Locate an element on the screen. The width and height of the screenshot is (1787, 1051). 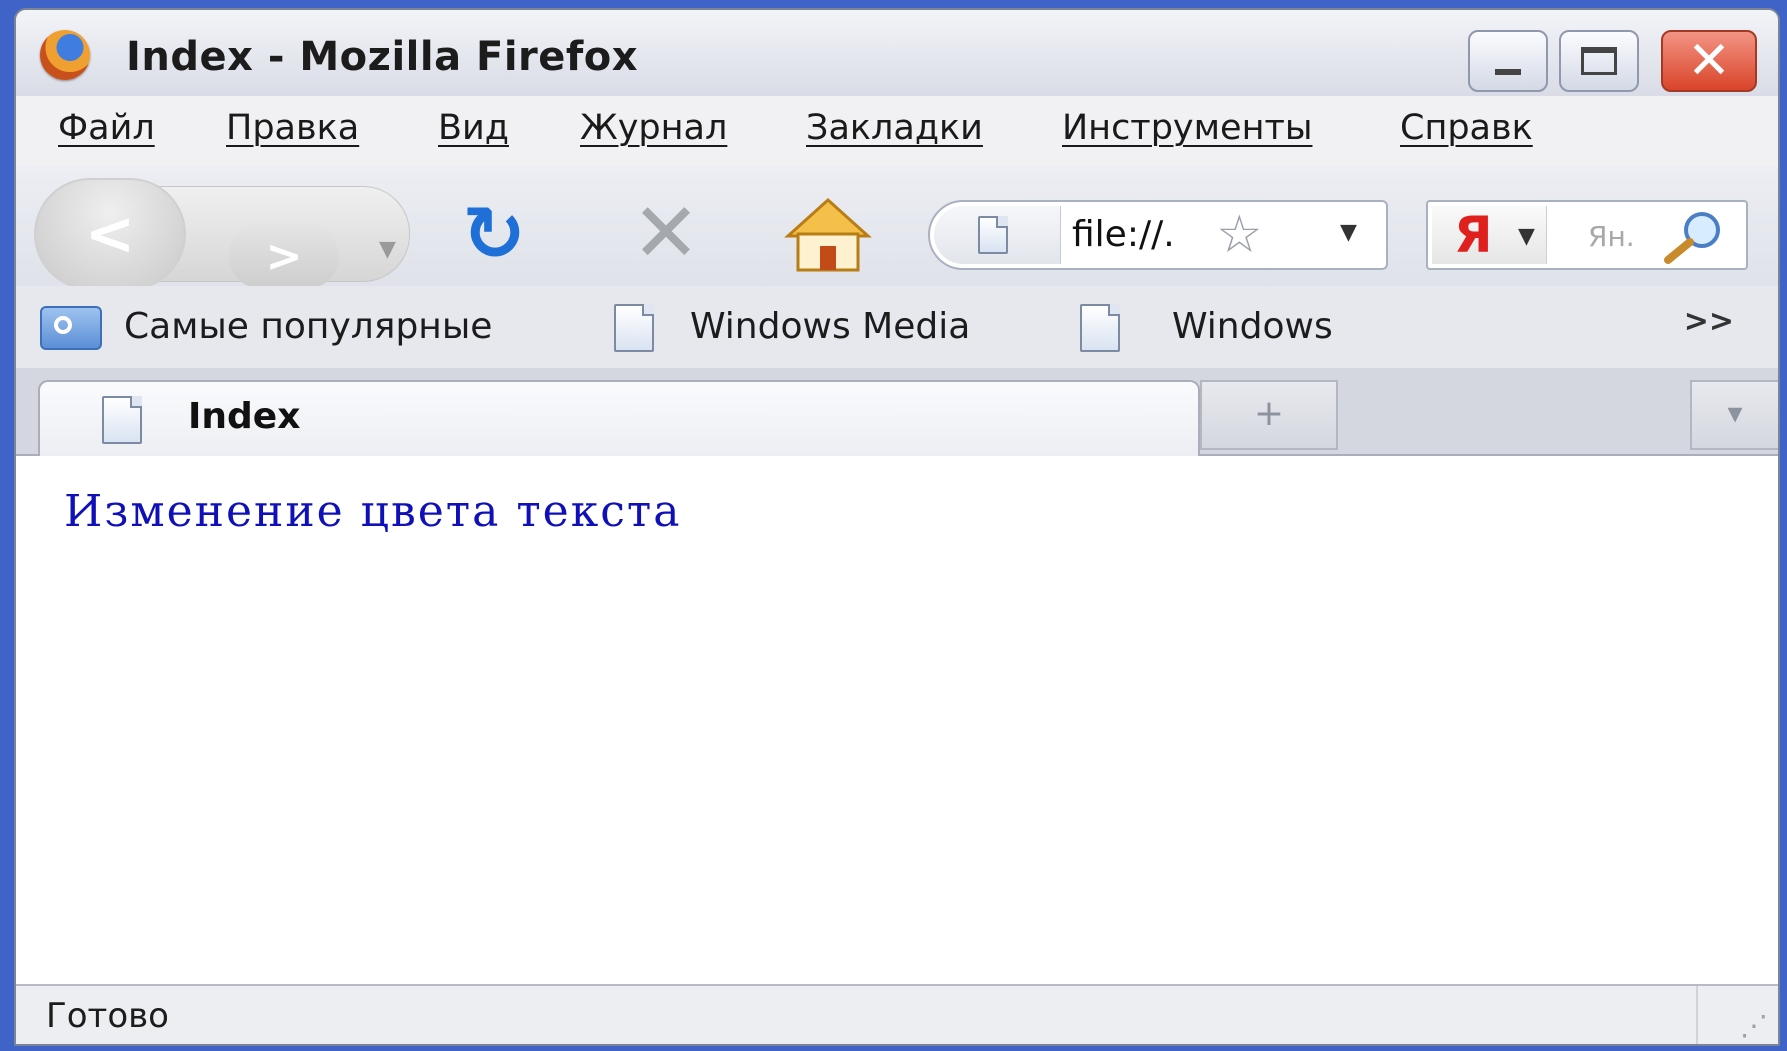
new-tab-button: + is located at coordinates (1269, 415).